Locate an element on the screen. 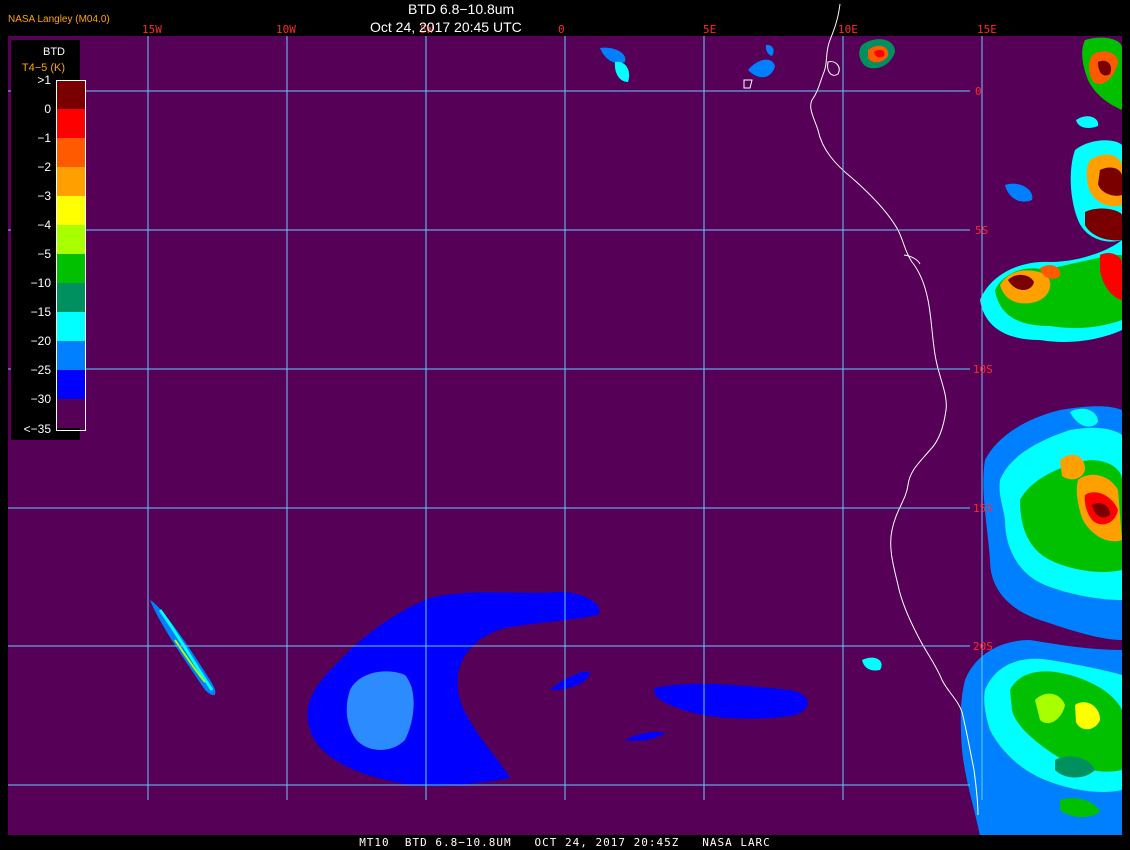 The height and width of the screenshot is (850, 1130). lon-label: 10W is located at coordinates (286, 29).